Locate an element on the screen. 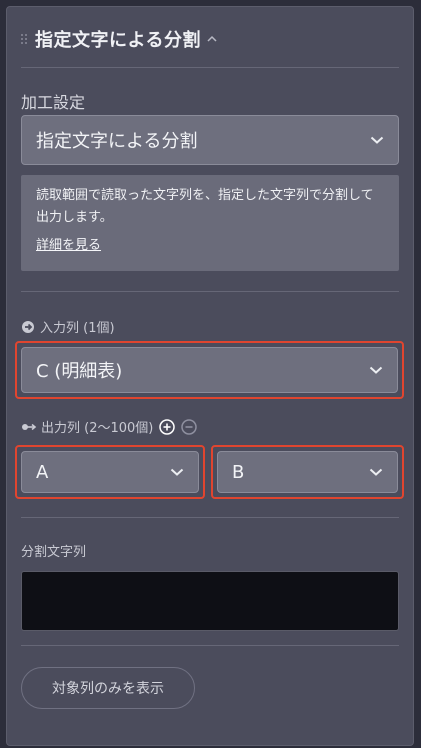 This screenshot has width=421, height=748. input-column-value: C (明細表) is located at coordinates (79, 371).